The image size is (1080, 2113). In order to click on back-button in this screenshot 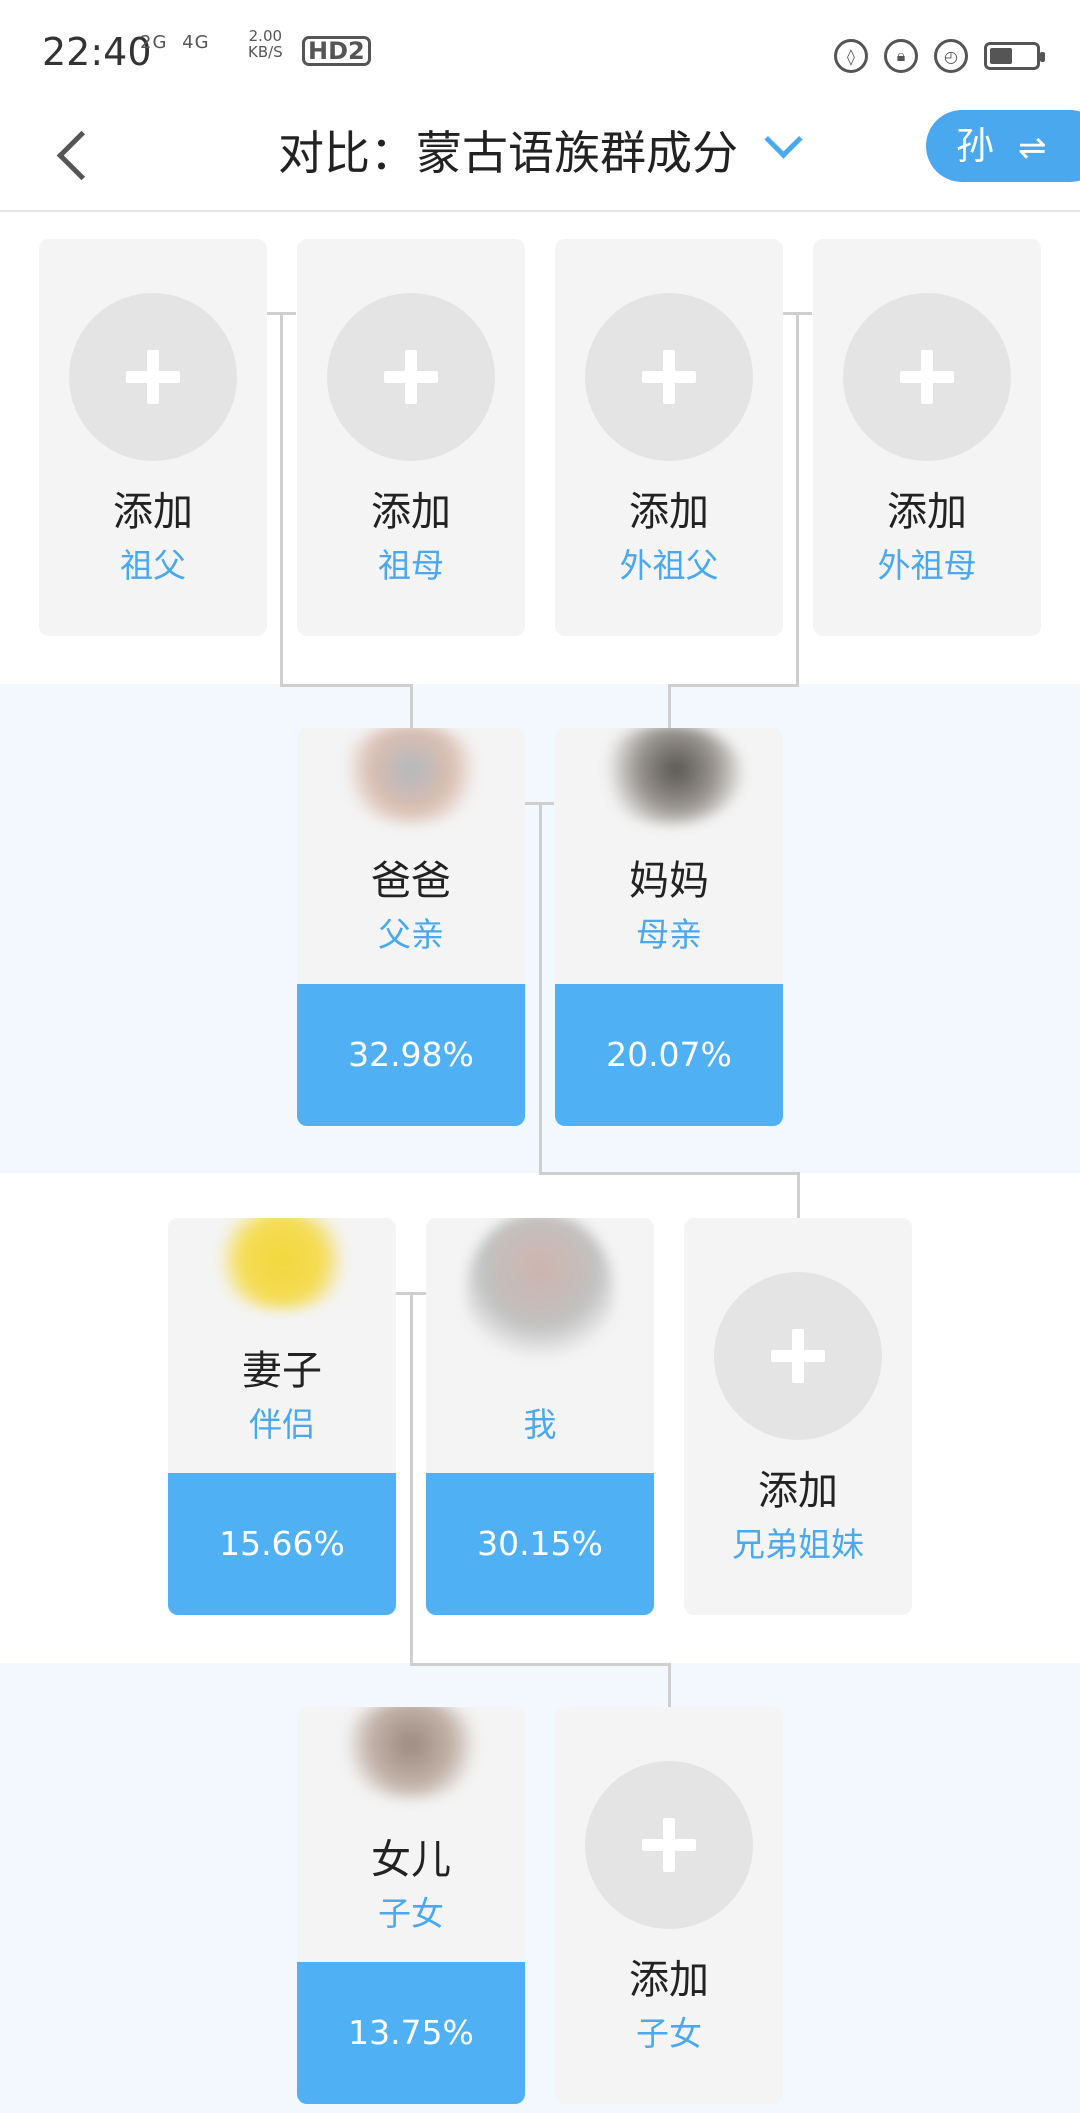, I will do `click(82, 153)`.